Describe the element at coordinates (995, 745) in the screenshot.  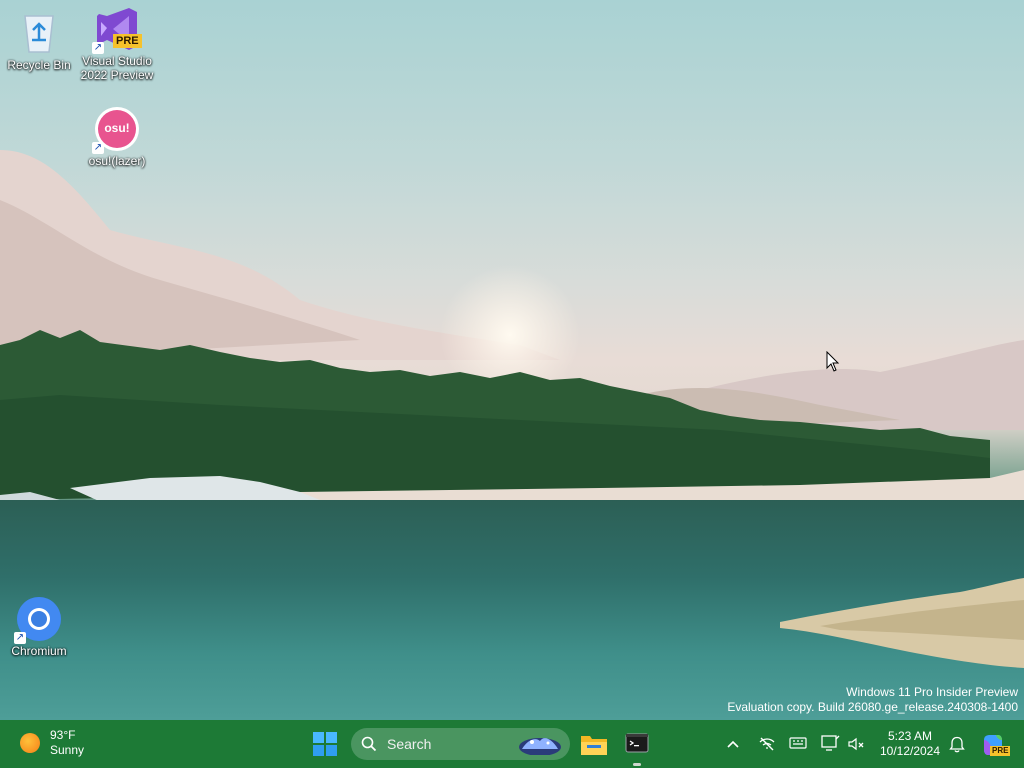
I see `copilot-button: PRE` at that location.